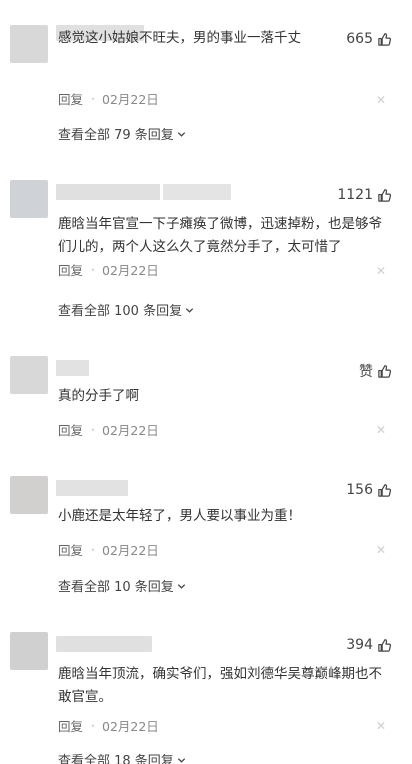  I want to click on like-button: 394, so click(369, 645).